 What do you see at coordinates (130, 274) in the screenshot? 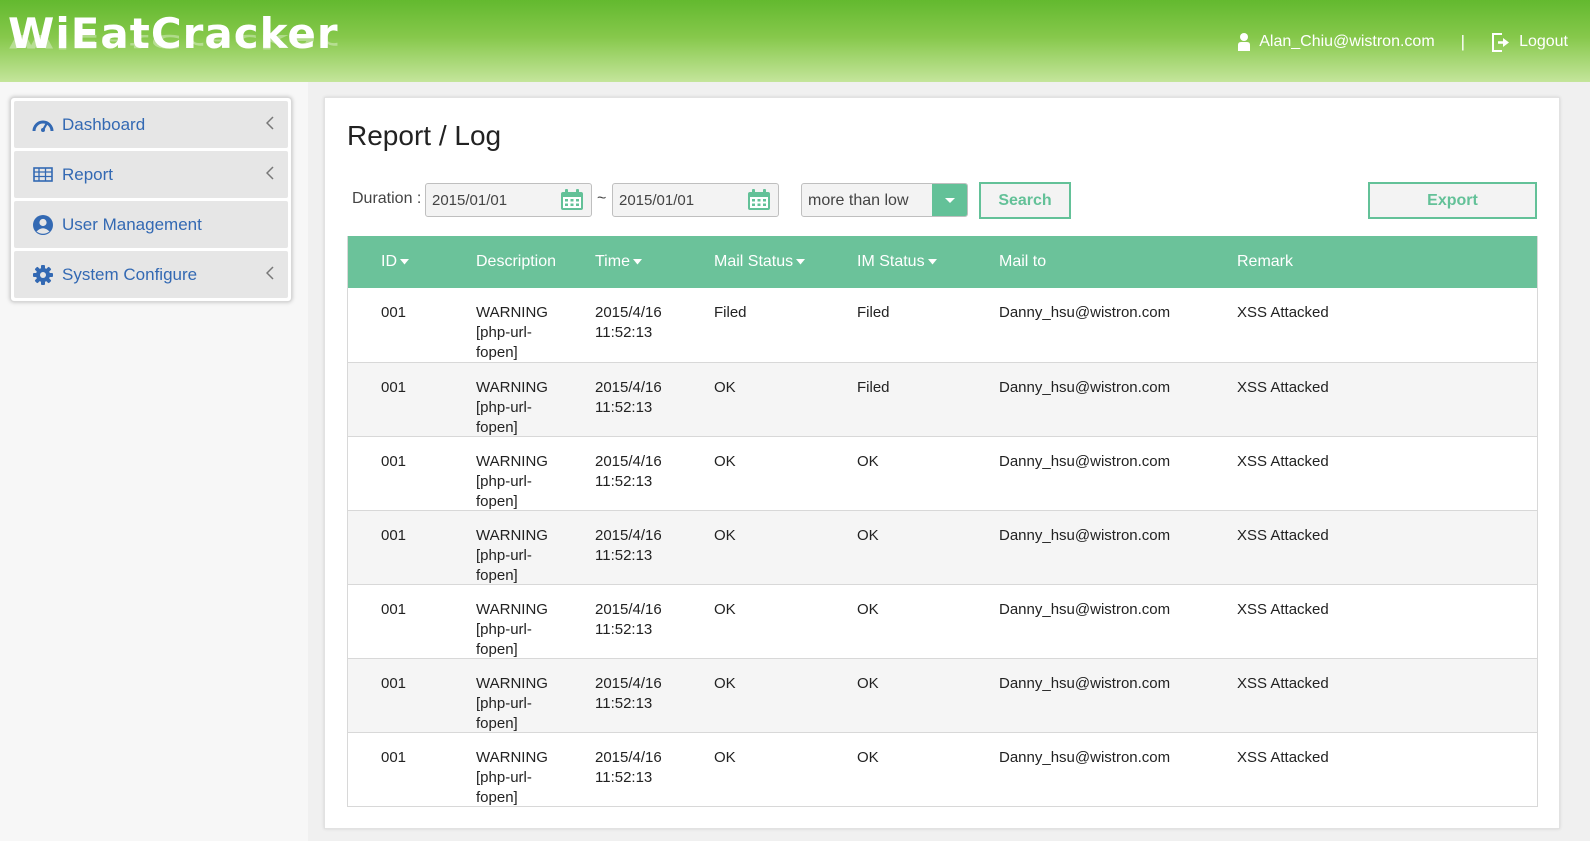
I see `sidebar-item-label: System Configure` at bounding box center [130, 274].